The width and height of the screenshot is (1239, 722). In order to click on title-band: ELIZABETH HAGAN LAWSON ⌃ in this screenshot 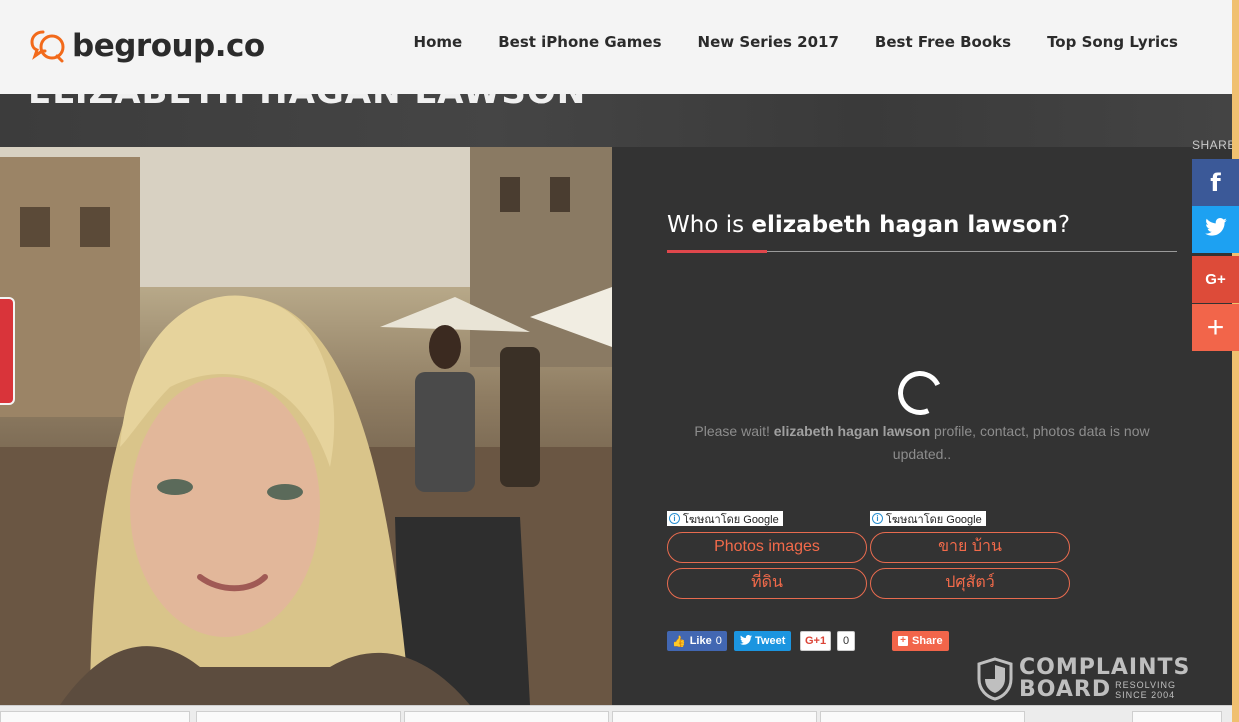, I will do `click(616, 120)`.